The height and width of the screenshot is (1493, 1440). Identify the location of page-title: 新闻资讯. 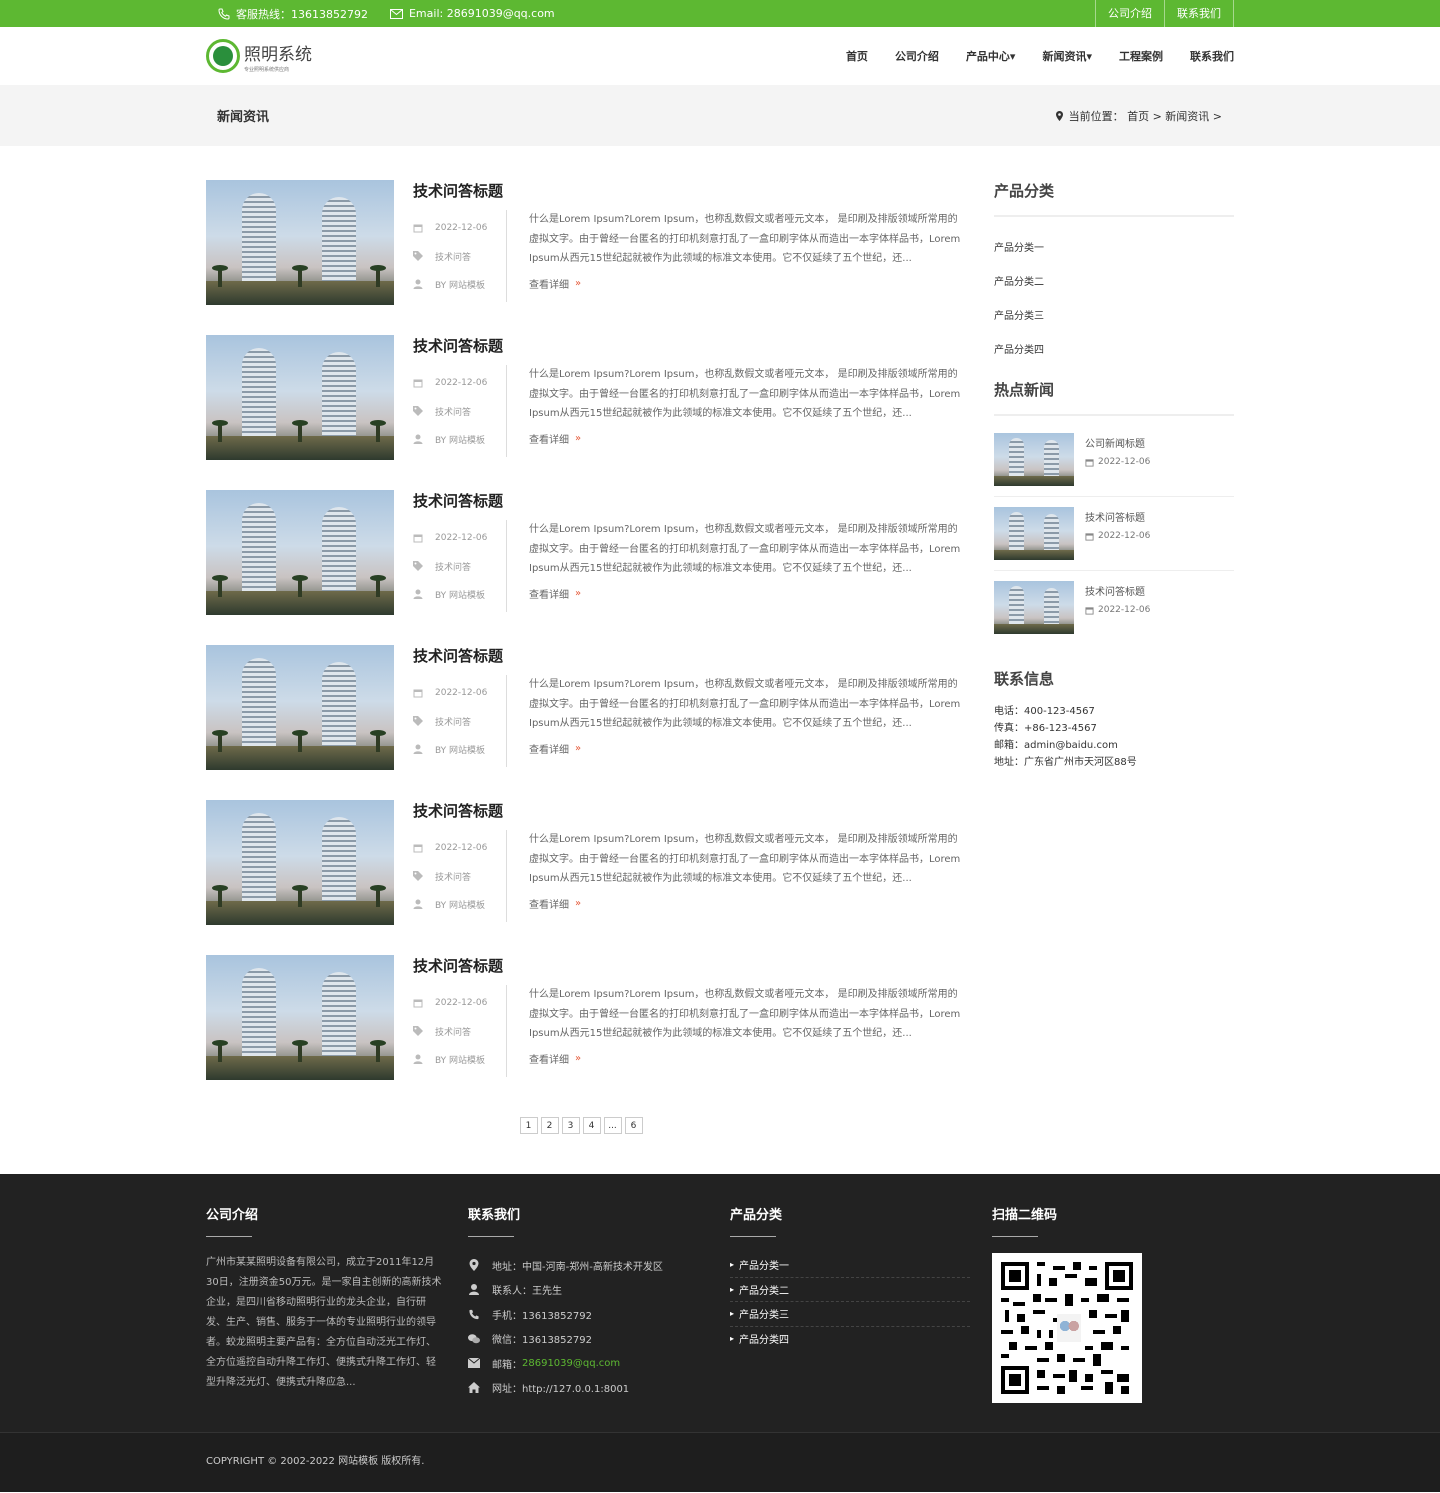
(243, 117).